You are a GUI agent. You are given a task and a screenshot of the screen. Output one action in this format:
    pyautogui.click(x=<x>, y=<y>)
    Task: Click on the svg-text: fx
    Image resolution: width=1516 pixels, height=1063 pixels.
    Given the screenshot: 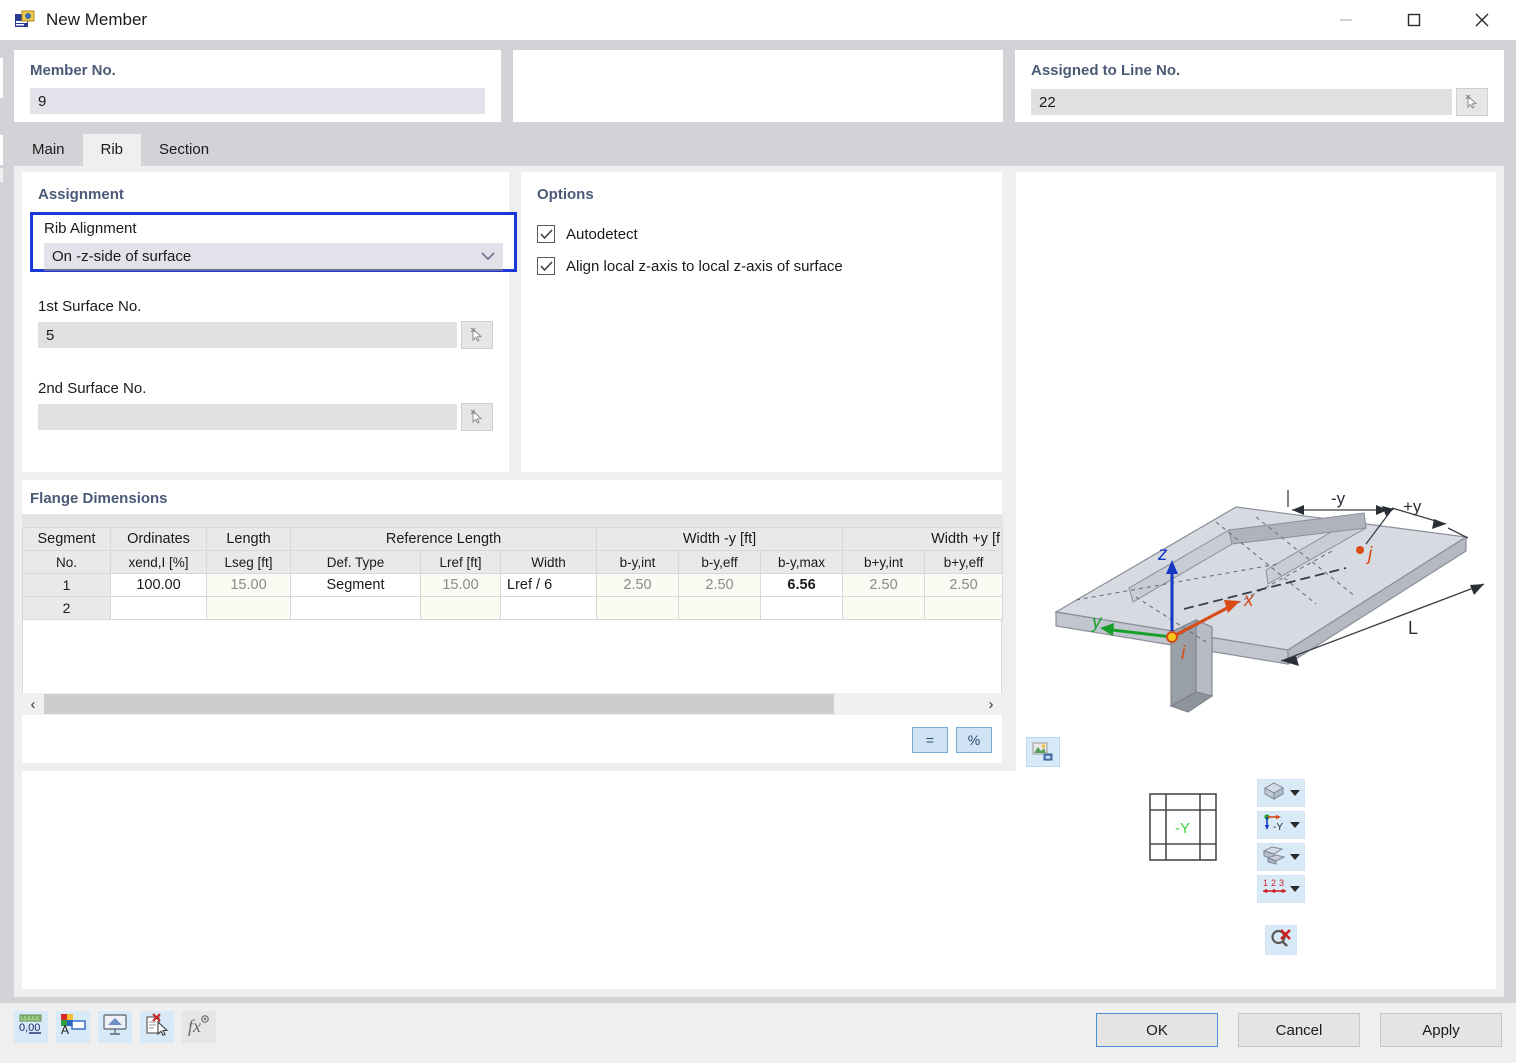 What is the action you would take?
    pyautogui.click(x=194, y=1026)
    